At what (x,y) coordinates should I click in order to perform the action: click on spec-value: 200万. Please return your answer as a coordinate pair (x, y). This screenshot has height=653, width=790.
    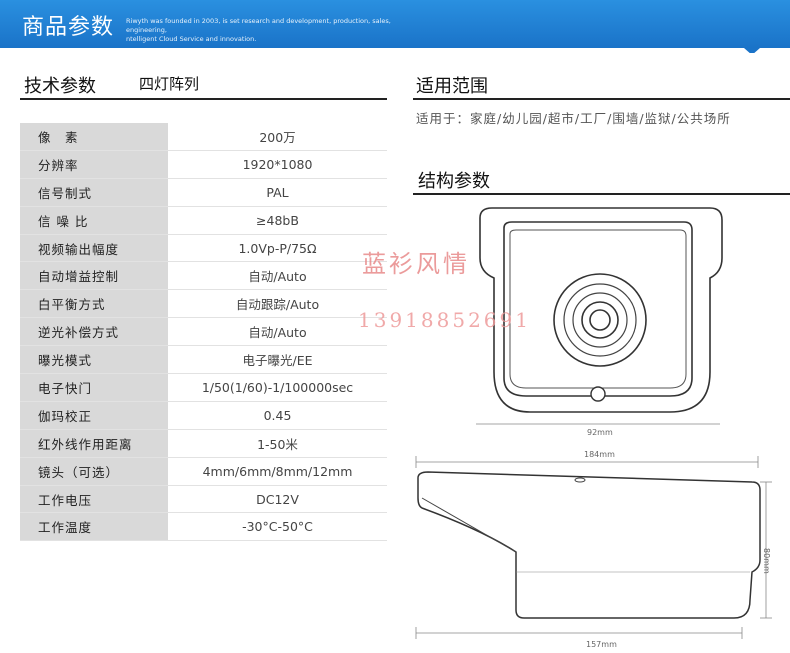
    Looking at the image, I should click on (277, 137).